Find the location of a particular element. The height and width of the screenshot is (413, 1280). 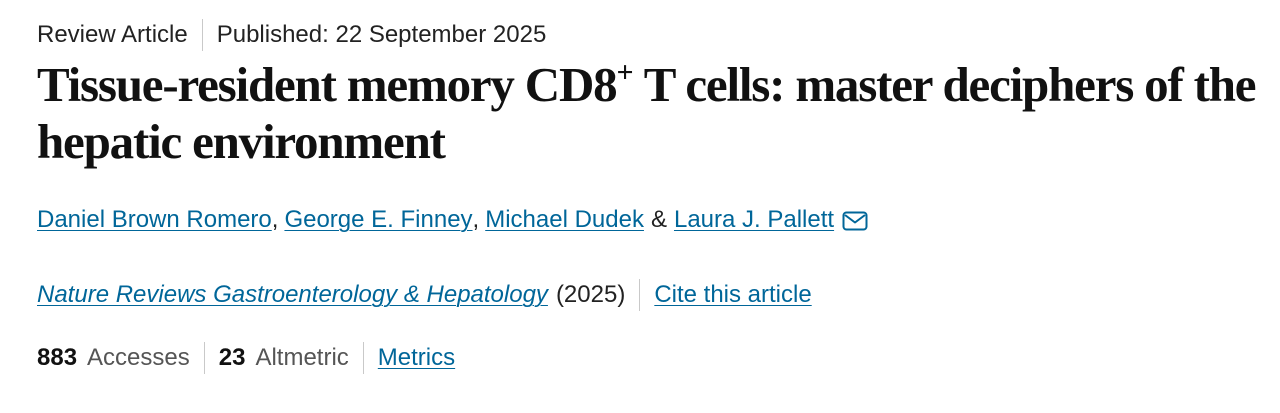

metrics-row: 883 Accesses 23 Altmetric Metrics is located at coordinates (246, 358).